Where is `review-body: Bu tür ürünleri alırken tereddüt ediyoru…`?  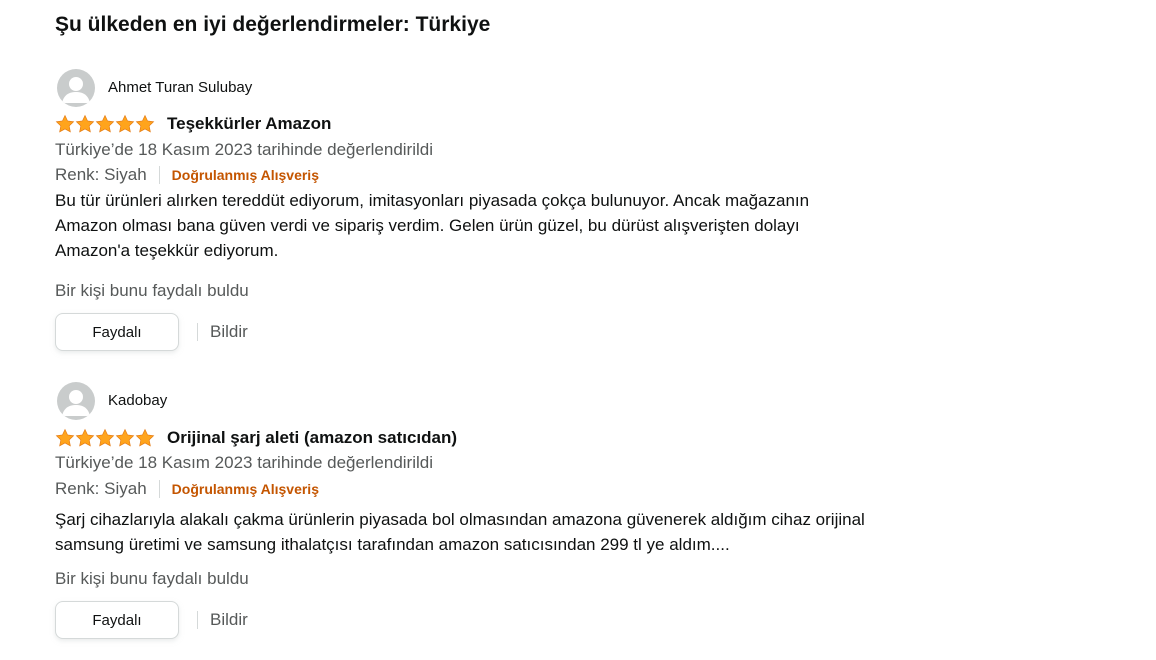
review-body: Bu tür ürünleri alırken tereddüt ediyoru… is located at coordinates (485, 225).